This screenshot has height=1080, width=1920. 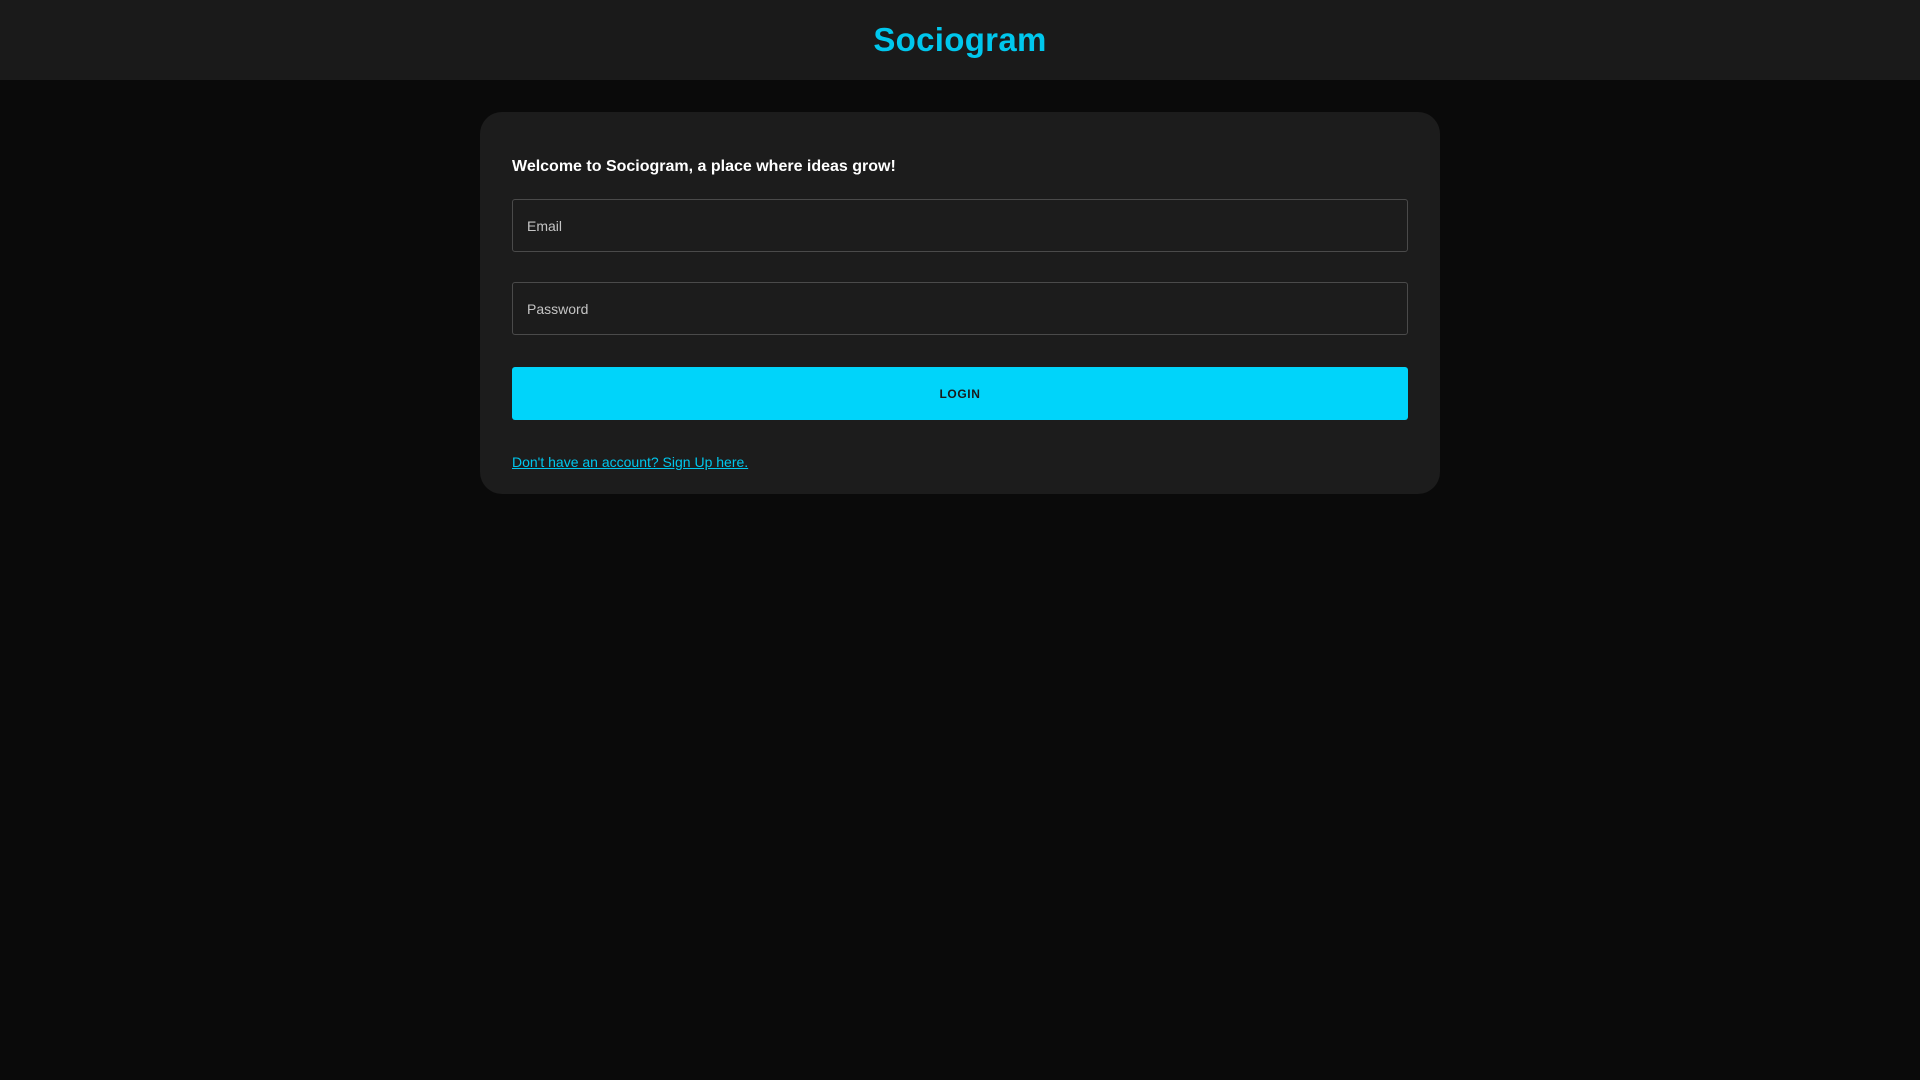 I want to click on top-navbar: Sociogram, so click(x=960, y=40).